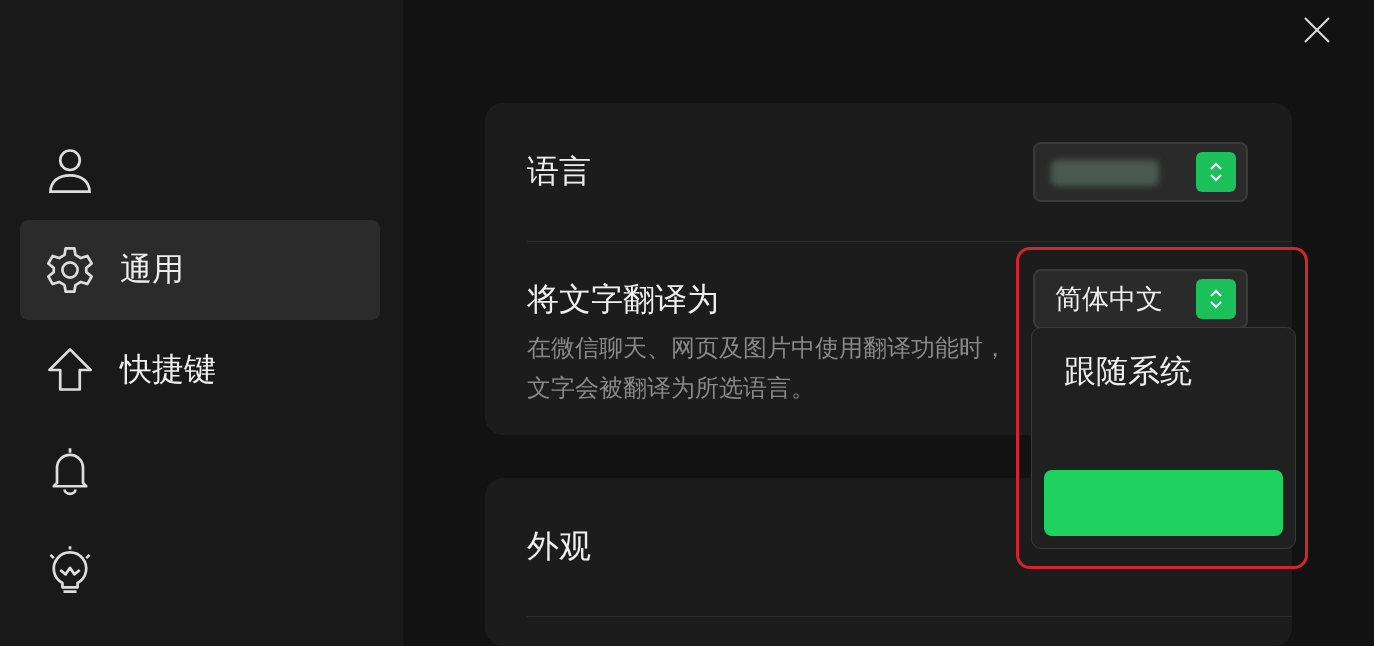 The image size is (1374, 646). What do you see at coordinates (559, 546) in the screenshot?
I see `setting-title: 外观` at bounding box center [559, 546].